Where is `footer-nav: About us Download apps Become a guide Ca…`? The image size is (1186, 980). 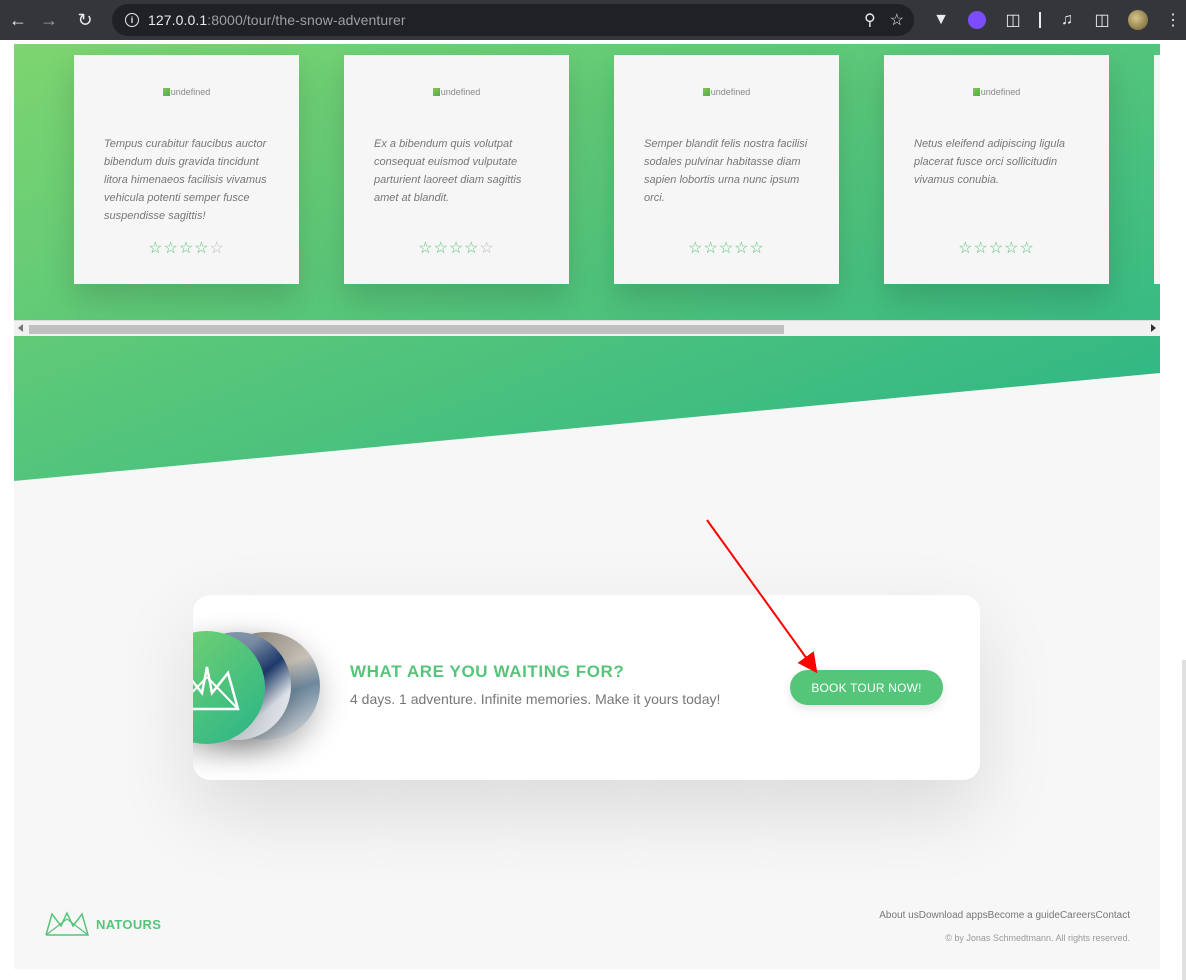
footer-nav: About us Download apps Become a guide Ca… is located at coordinates (1004, 915).